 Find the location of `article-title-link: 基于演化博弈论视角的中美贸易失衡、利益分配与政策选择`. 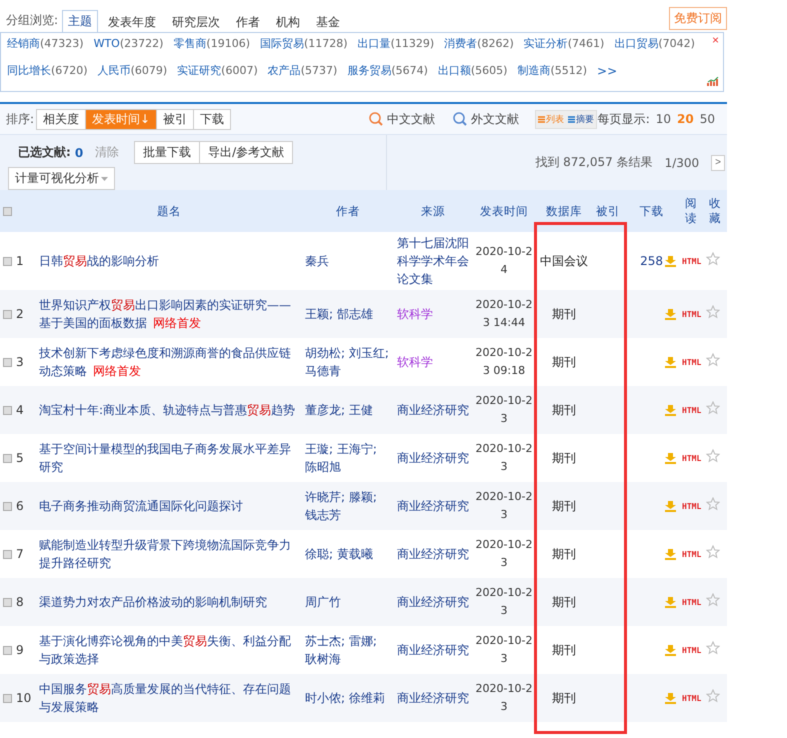

article-title-link: 基于演化博弈论视角的中美贸易失衡、利益分配与政策选择 is located at coordinates (169, 650).